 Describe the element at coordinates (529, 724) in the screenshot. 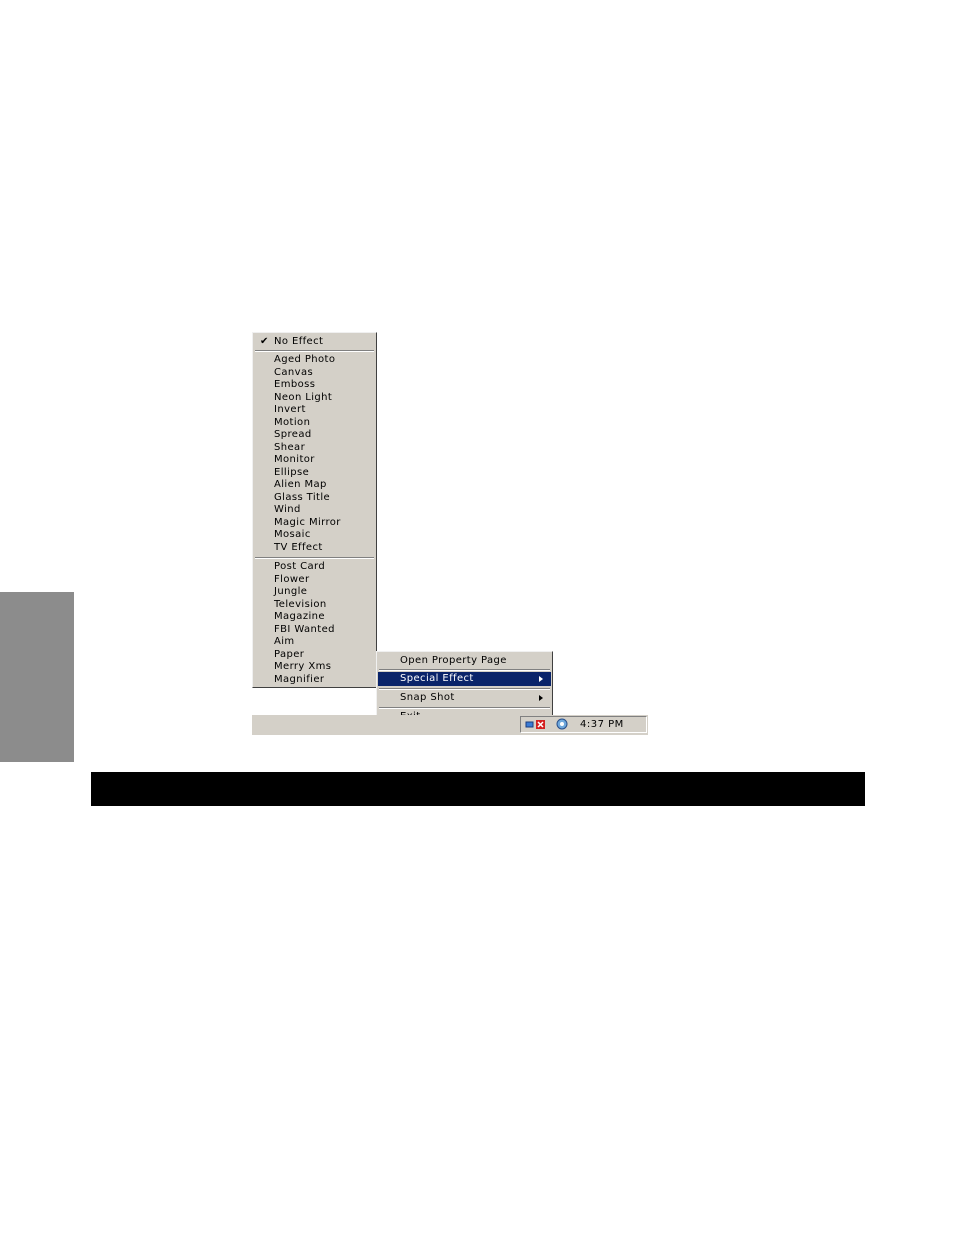

I see `network-icon` at that location.